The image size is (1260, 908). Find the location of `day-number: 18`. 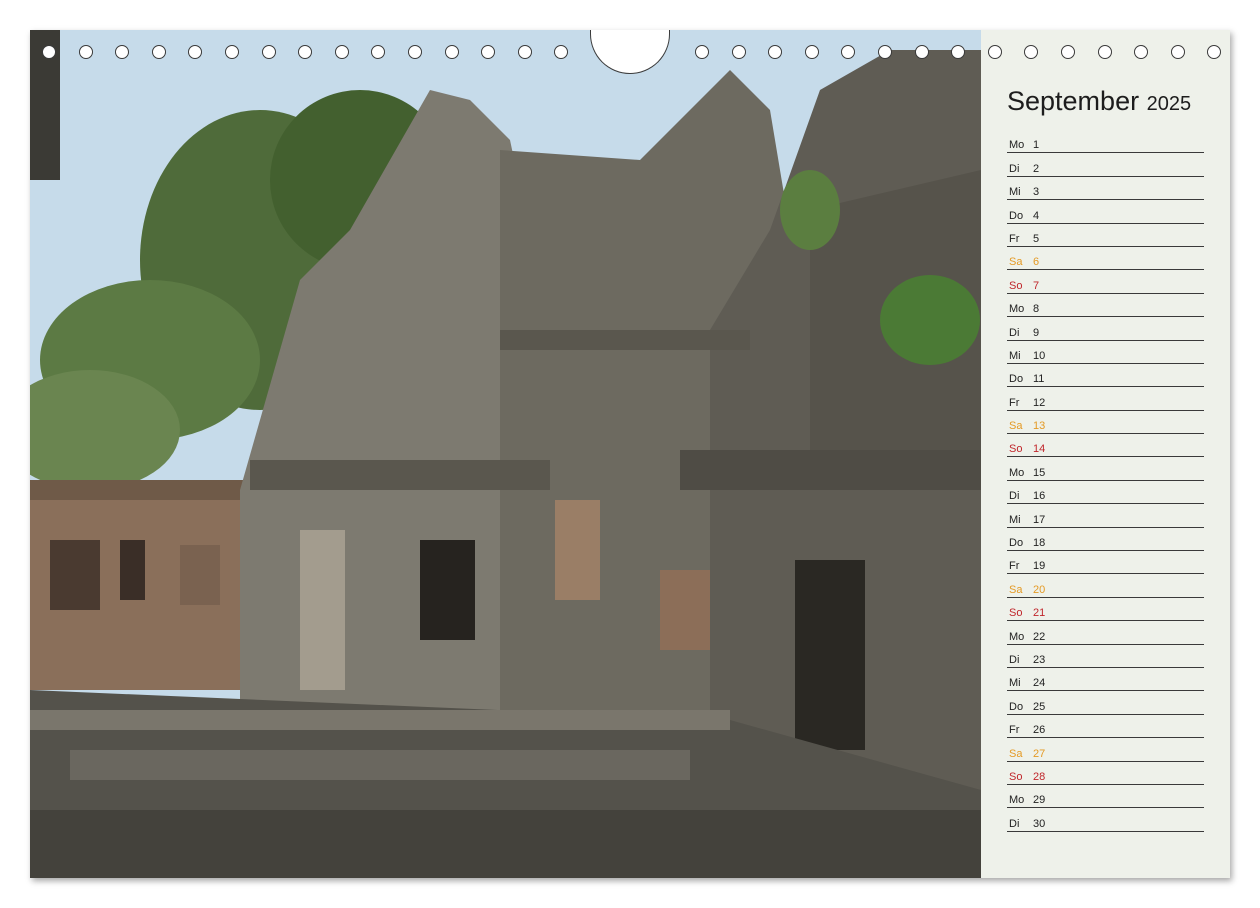

day-number: 18 is located at coordinates (1039, 543).